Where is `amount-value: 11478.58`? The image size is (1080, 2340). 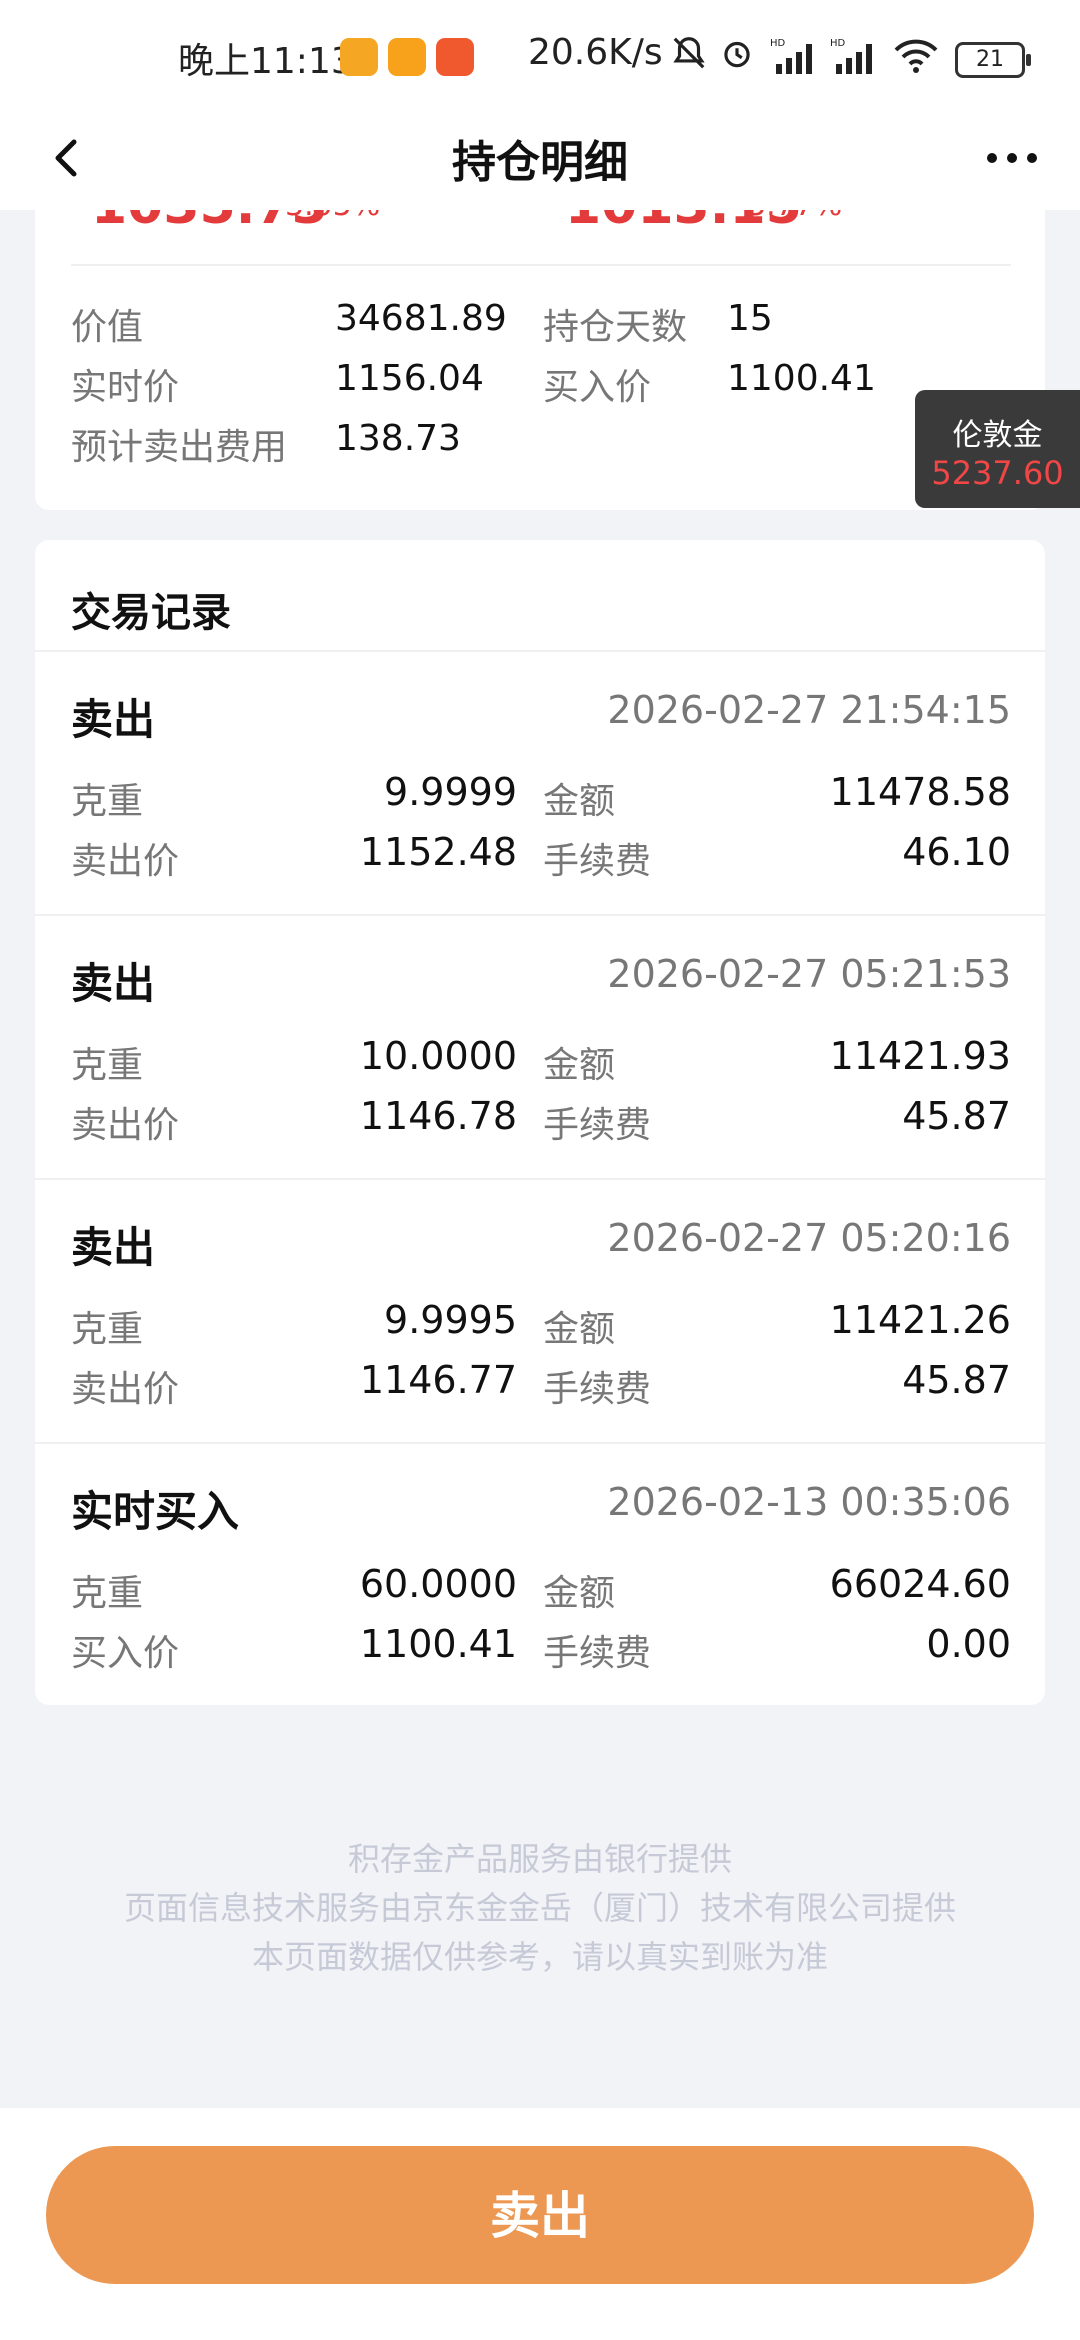
amount-value: 11478.58 is located at coordinates (920, 792).